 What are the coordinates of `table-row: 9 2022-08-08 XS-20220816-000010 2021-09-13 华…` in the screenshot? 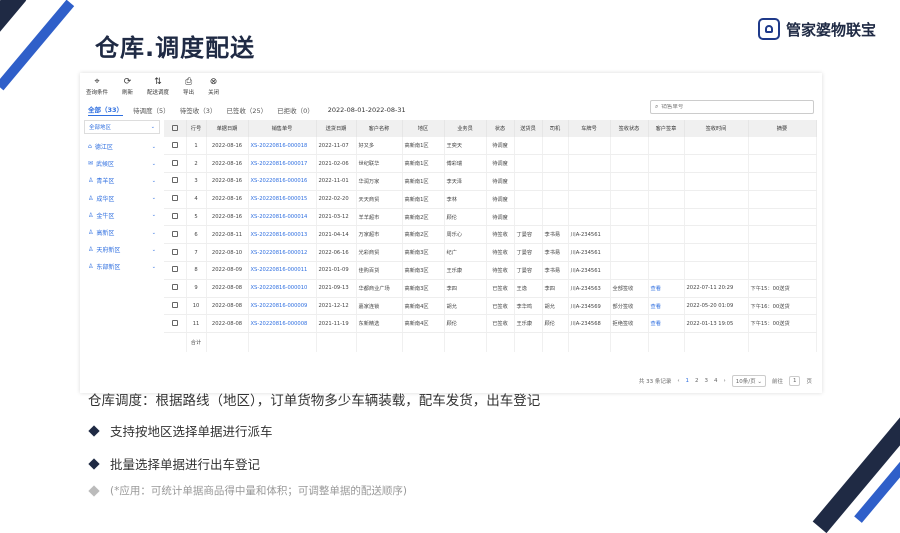 It's located at (490, 288).